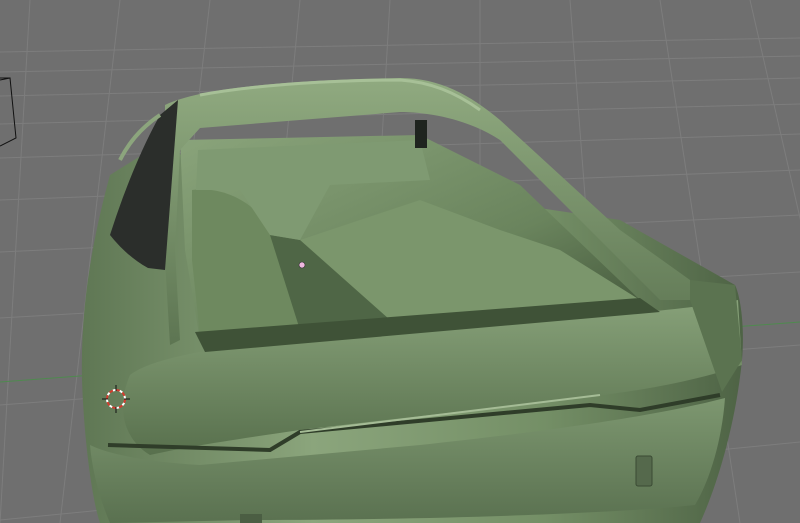 The image size is (800, 523). Describe the element at coordinates (8, 112) in the screenshot. I see `camera-object-icon` at that location.